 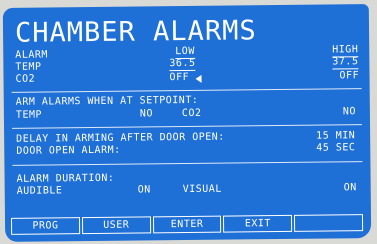 What do you see at coordinates (144, 189) in the screenshot?
I see `audible-value: ON` at bounding box center [144, 189].